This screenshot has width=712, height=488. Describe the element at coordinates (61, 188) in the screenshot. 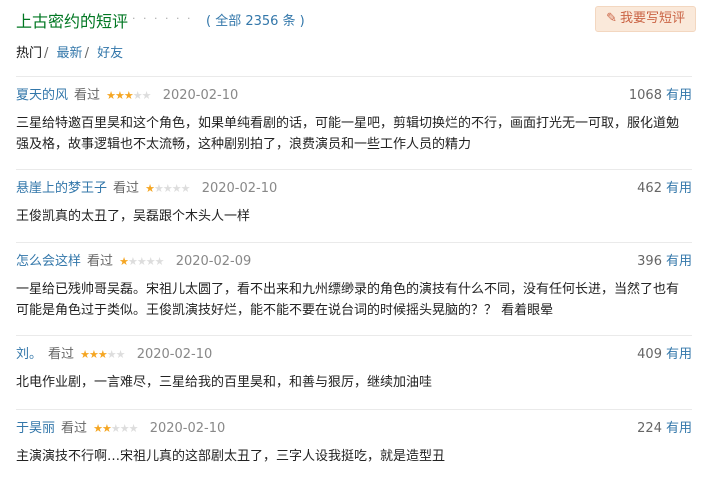

I see `comment-username: 悬崖上的梦王子` at that location.